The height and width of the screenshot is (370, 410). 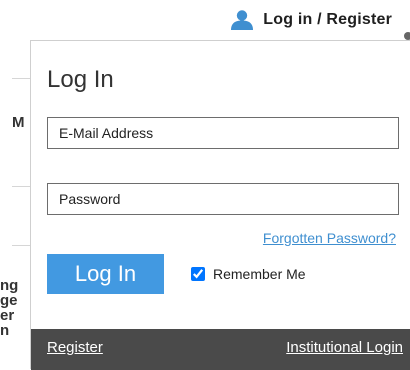 What do you see at coordinates (205, 20) in the screenshot?
I see `top-navigation: Log in / Register` at bounding box center [205, 20].